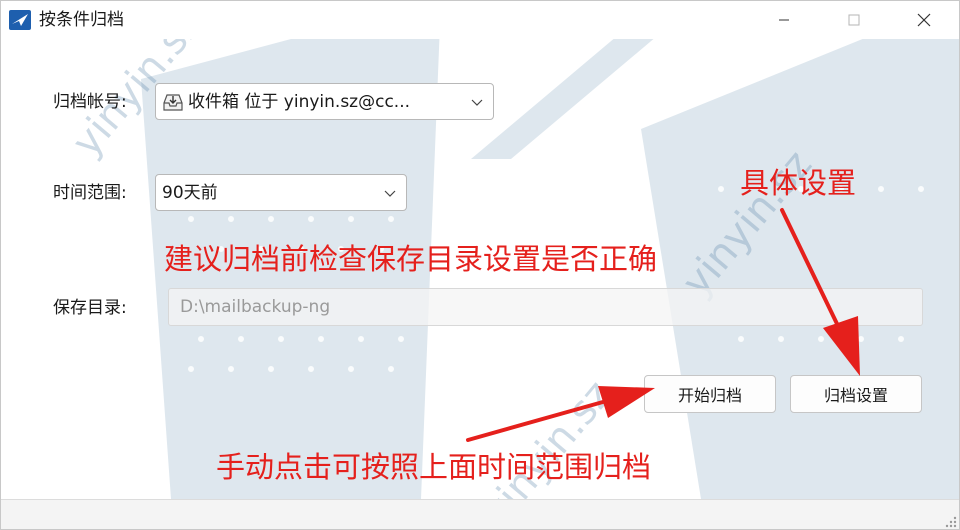 The image size is (960, 530). What do you see at coordinates (798, 183) in the screenshot?
I see `annotation-detail-settings: 具体设置` at bounding box center [798, 183].